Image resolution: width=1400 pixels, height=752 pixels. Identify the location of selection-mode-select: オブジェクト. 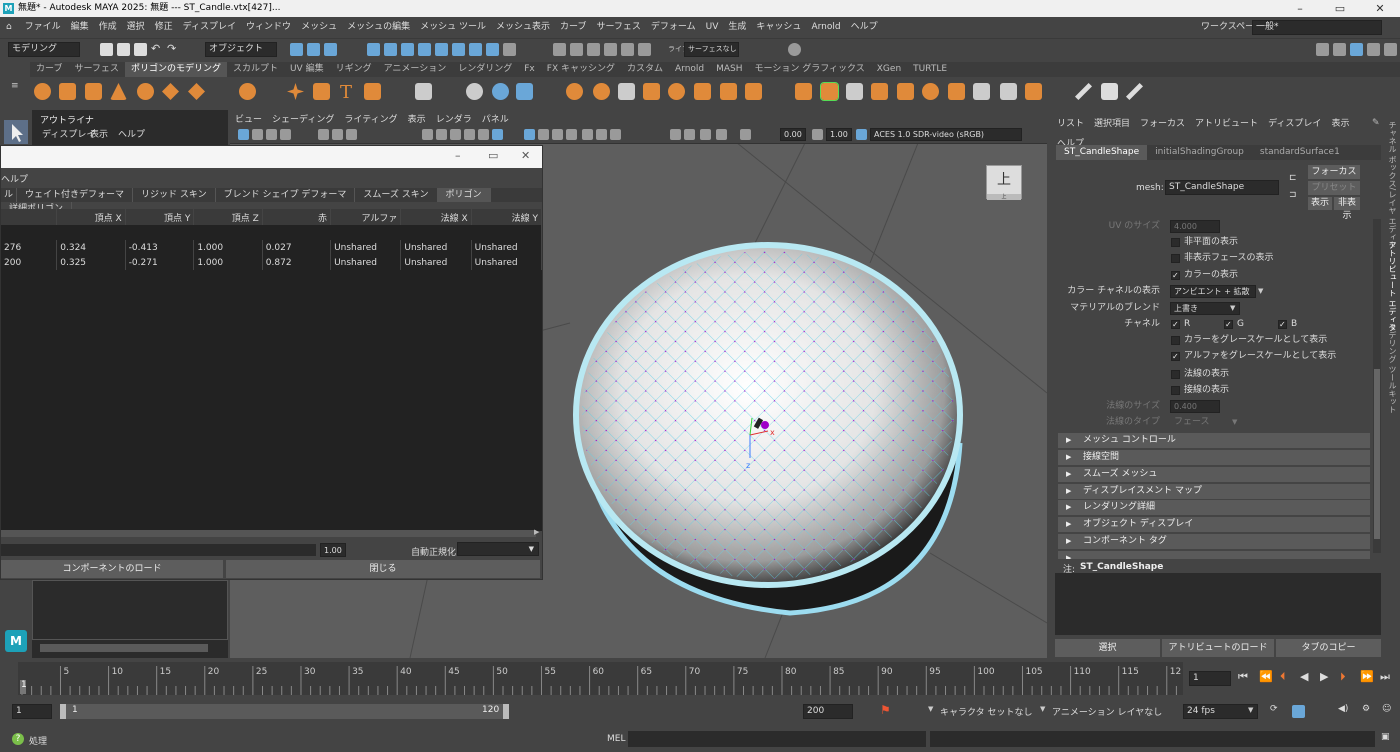
(241, 49).